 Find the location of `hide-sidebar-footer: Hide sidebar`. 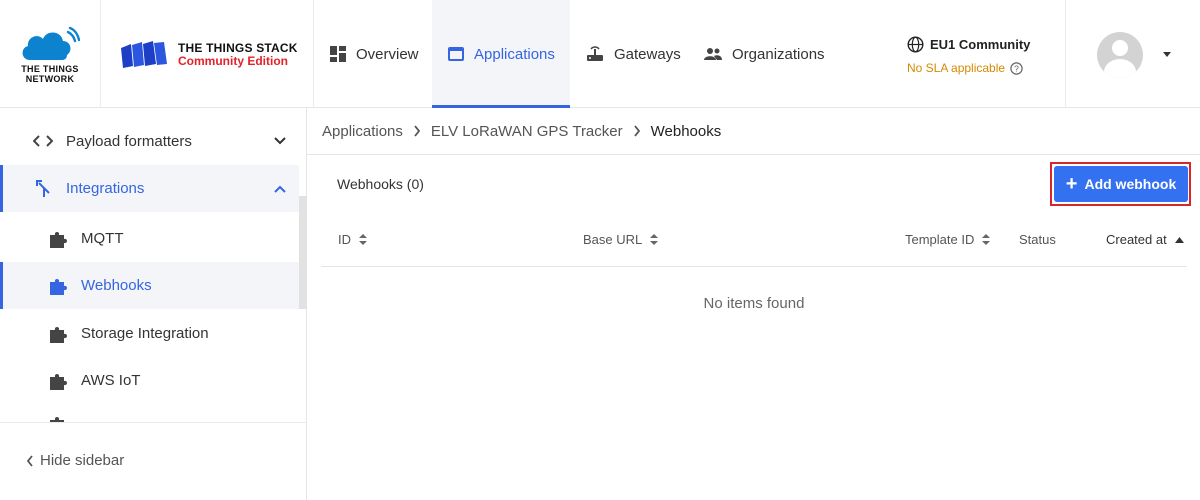

hide-sidebar-footer: Hide sidebar is located at coordinates (153, 461).